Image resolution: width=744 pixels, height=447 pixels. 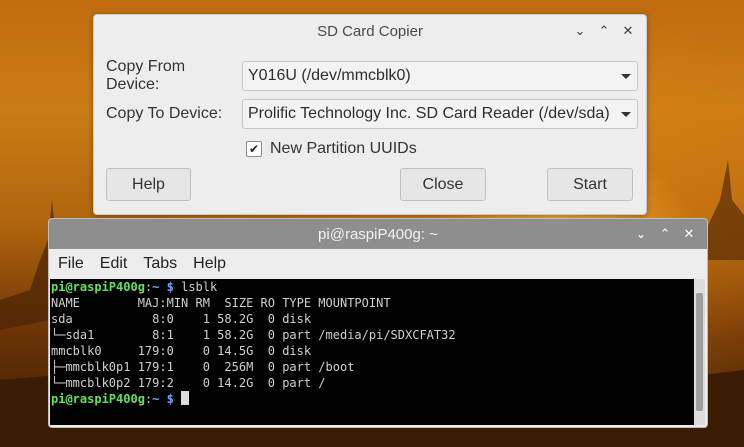 What do you see at coordinates (209, 264) in the screenshot?
I see `menu-help: Help` at bounding box center [209, 264].